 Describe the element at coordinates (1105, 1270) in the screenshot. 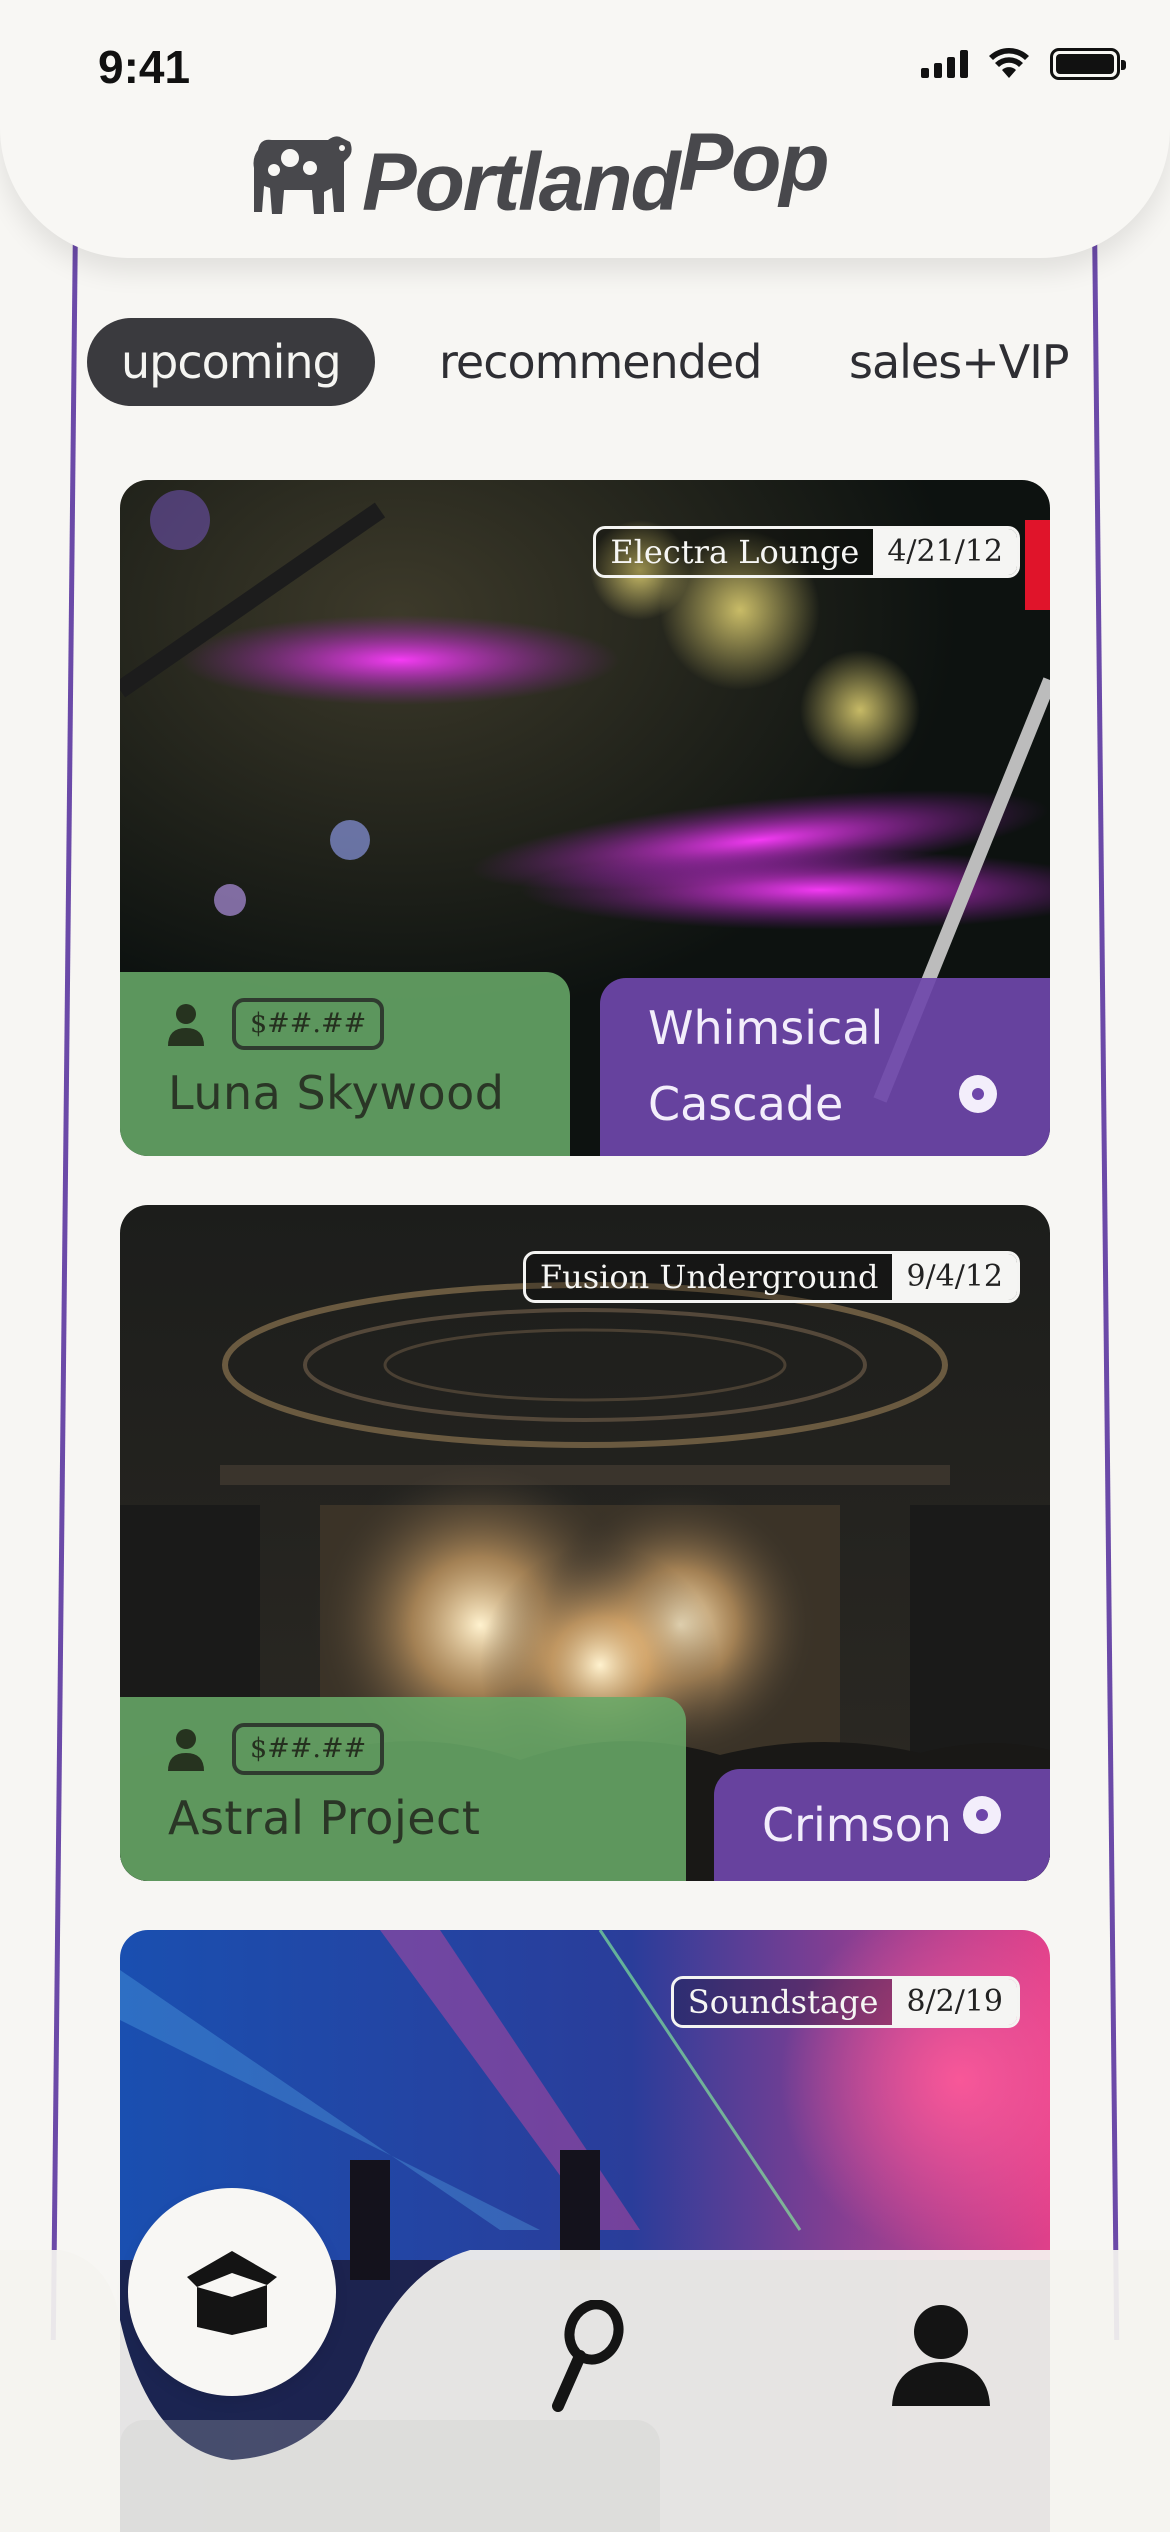

I see `frame-line-right` at that location.